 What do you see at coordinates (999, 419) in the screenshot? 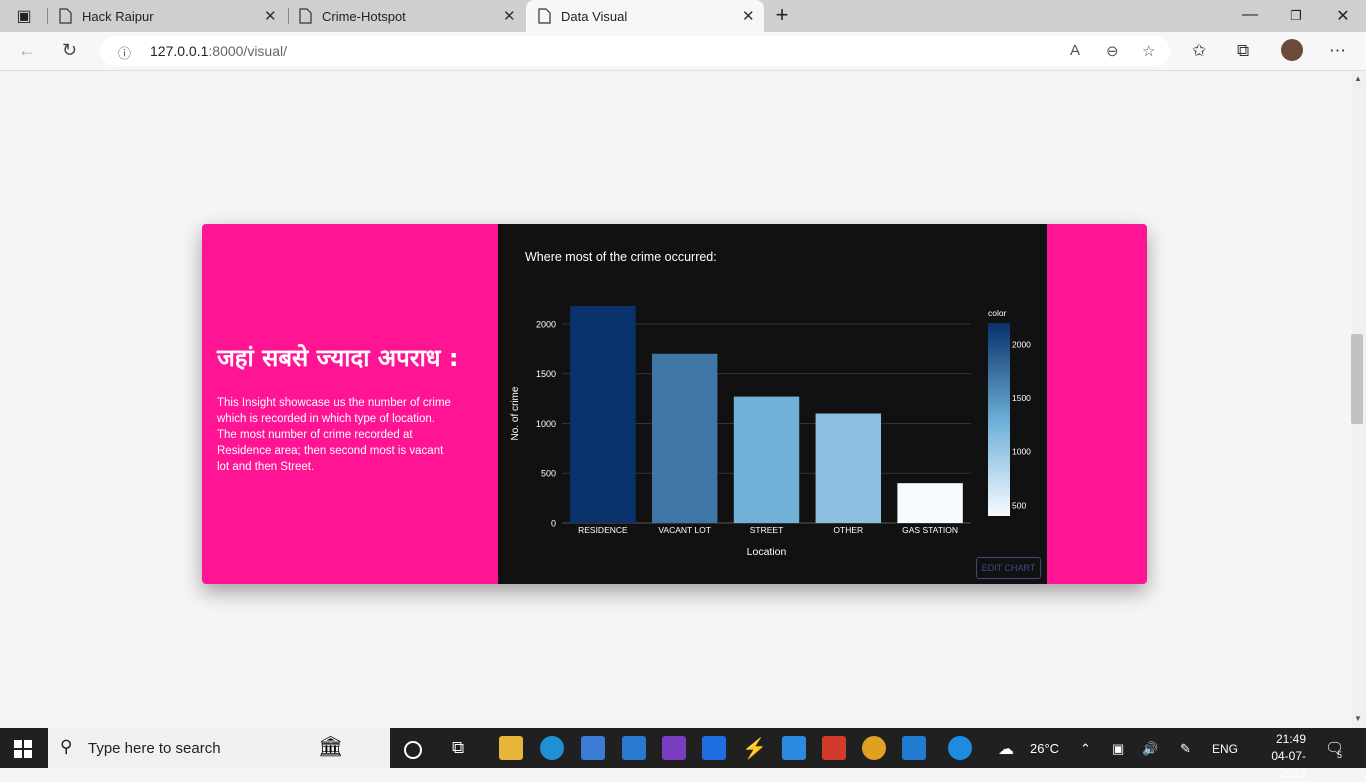
I see `colorbar` at bounding box center [999, 419].